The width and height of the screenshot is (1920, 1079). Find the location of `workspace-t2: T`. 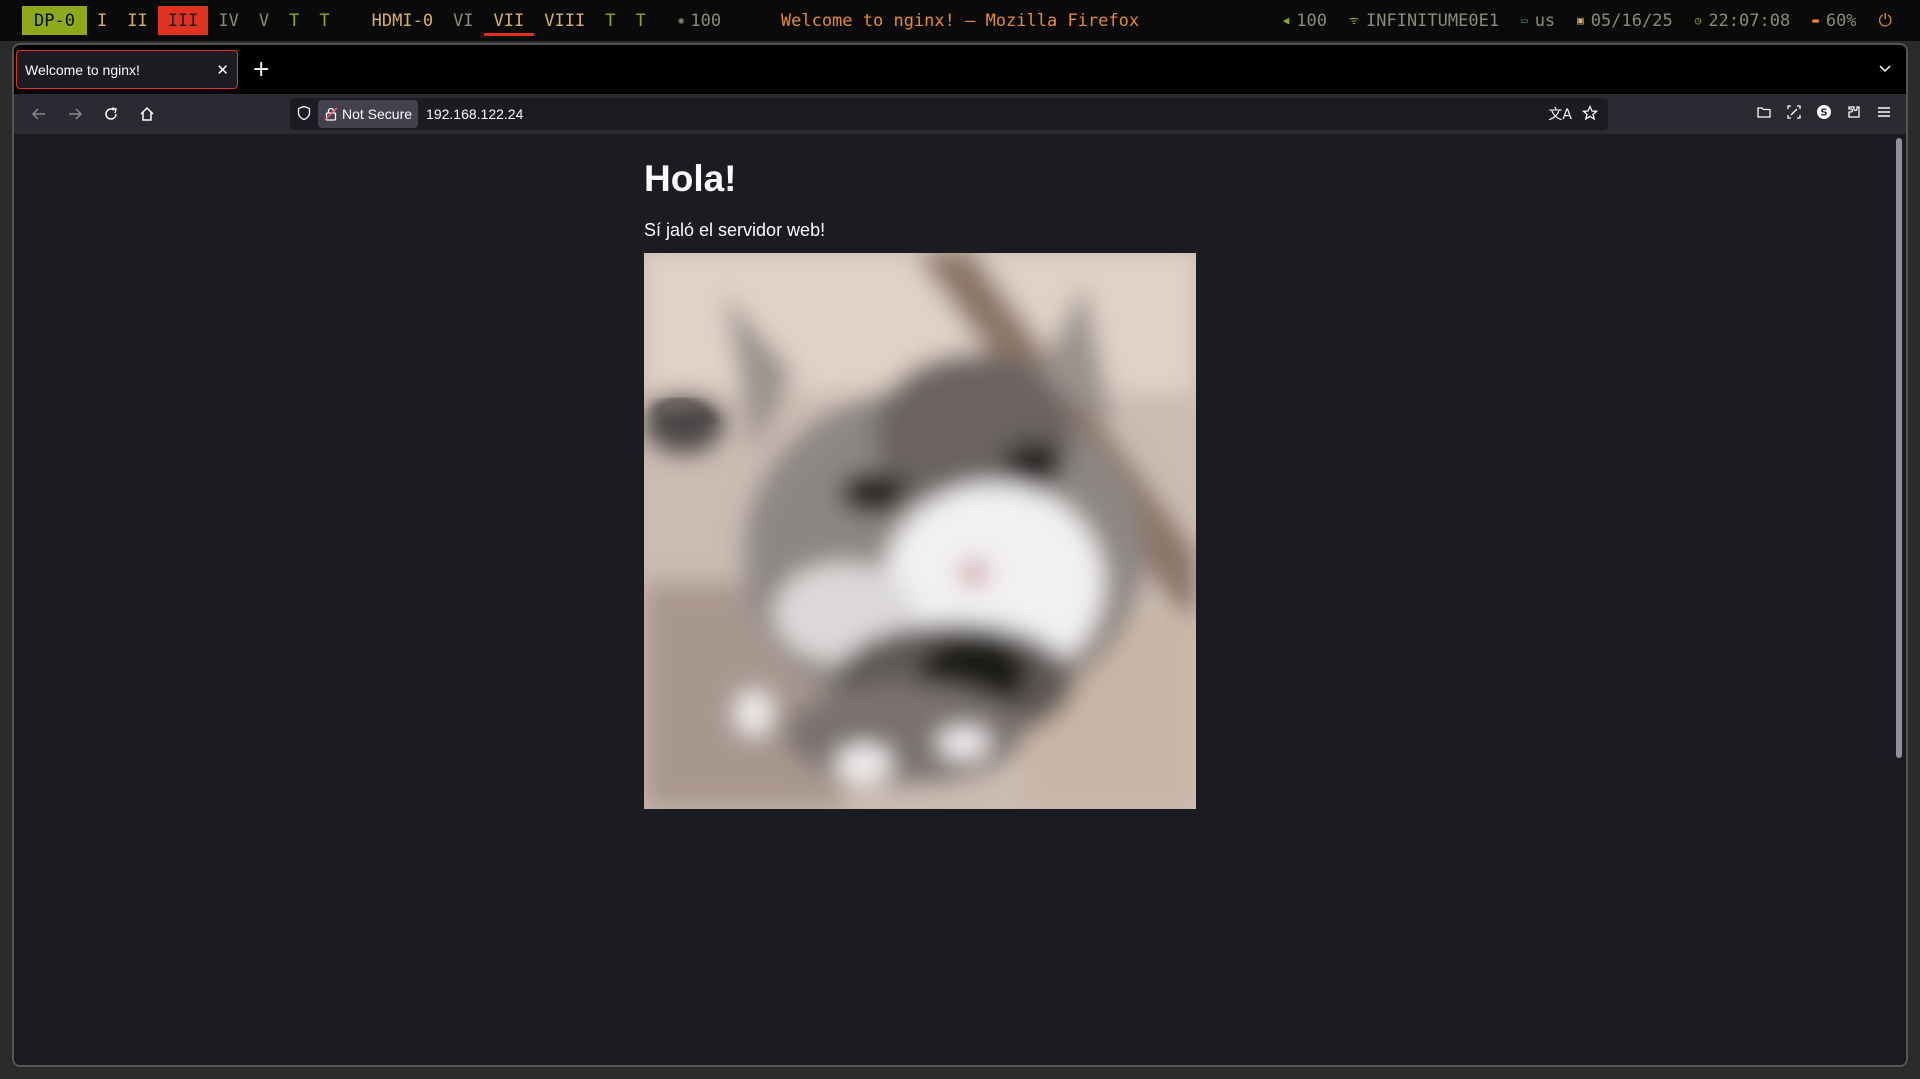

workspace-t2: T is located at coordinates (324, 20).